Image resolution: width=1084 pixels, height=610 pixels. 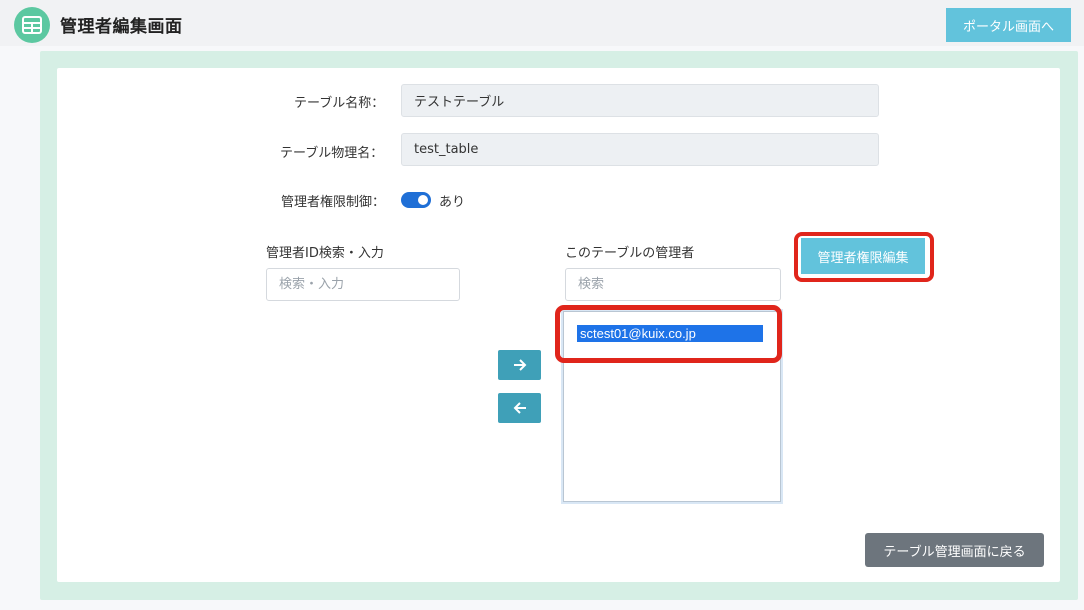 I want to click on arrow-right-icon, so click(x=519, y=365).